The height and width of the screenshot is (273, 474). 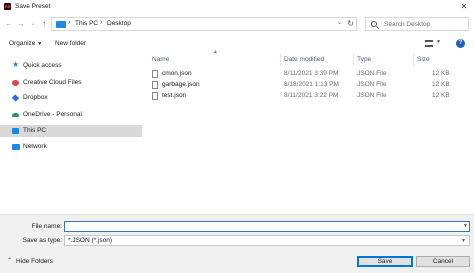 I want to click on file-date: 8/11/2021 3:39 PM, so click(x=311, y=73).